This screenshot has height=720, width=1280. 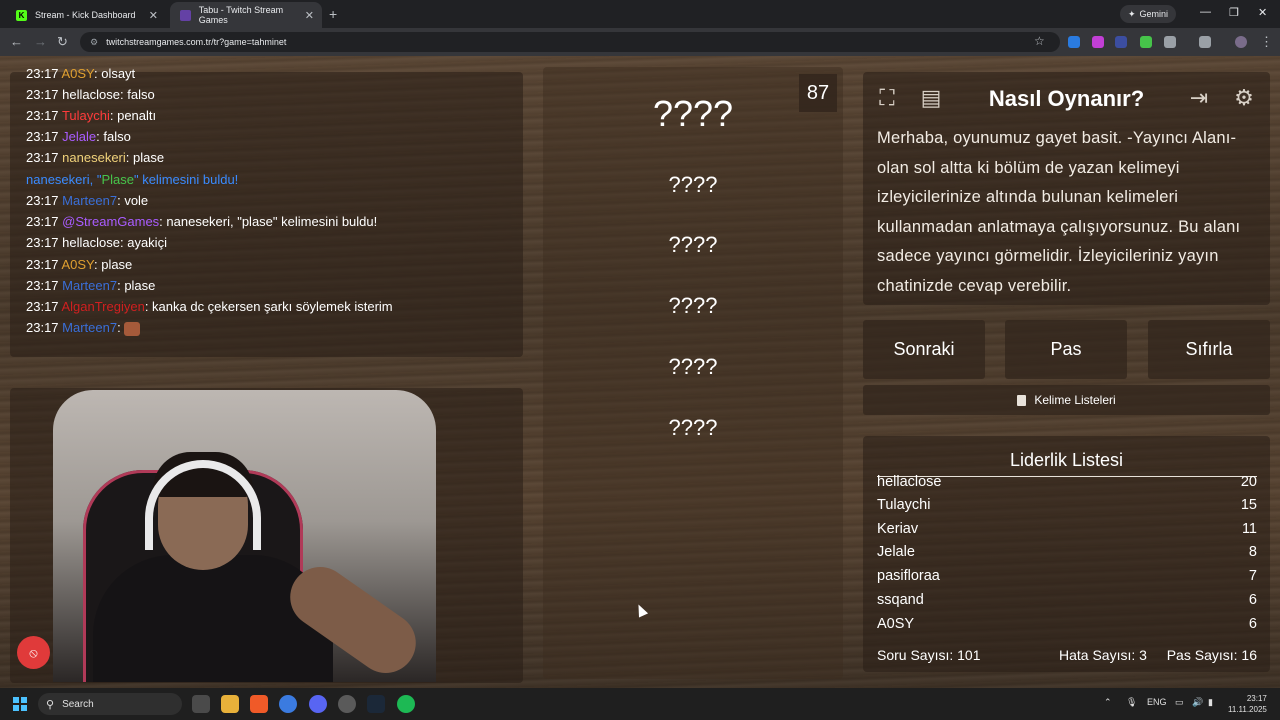 I want to click on obs-icon, so click(x=347, y=704).